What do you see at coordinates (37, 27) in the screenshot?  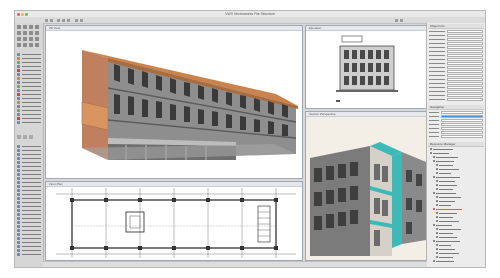 I see `flyover-tool-icon` at bounding box center [37, 27].